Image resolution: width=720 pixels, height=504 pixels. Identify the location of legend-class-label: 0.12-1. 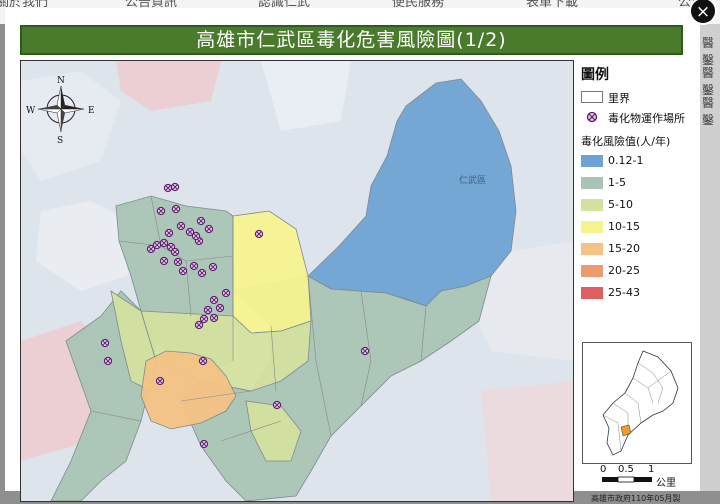
(626, 160).